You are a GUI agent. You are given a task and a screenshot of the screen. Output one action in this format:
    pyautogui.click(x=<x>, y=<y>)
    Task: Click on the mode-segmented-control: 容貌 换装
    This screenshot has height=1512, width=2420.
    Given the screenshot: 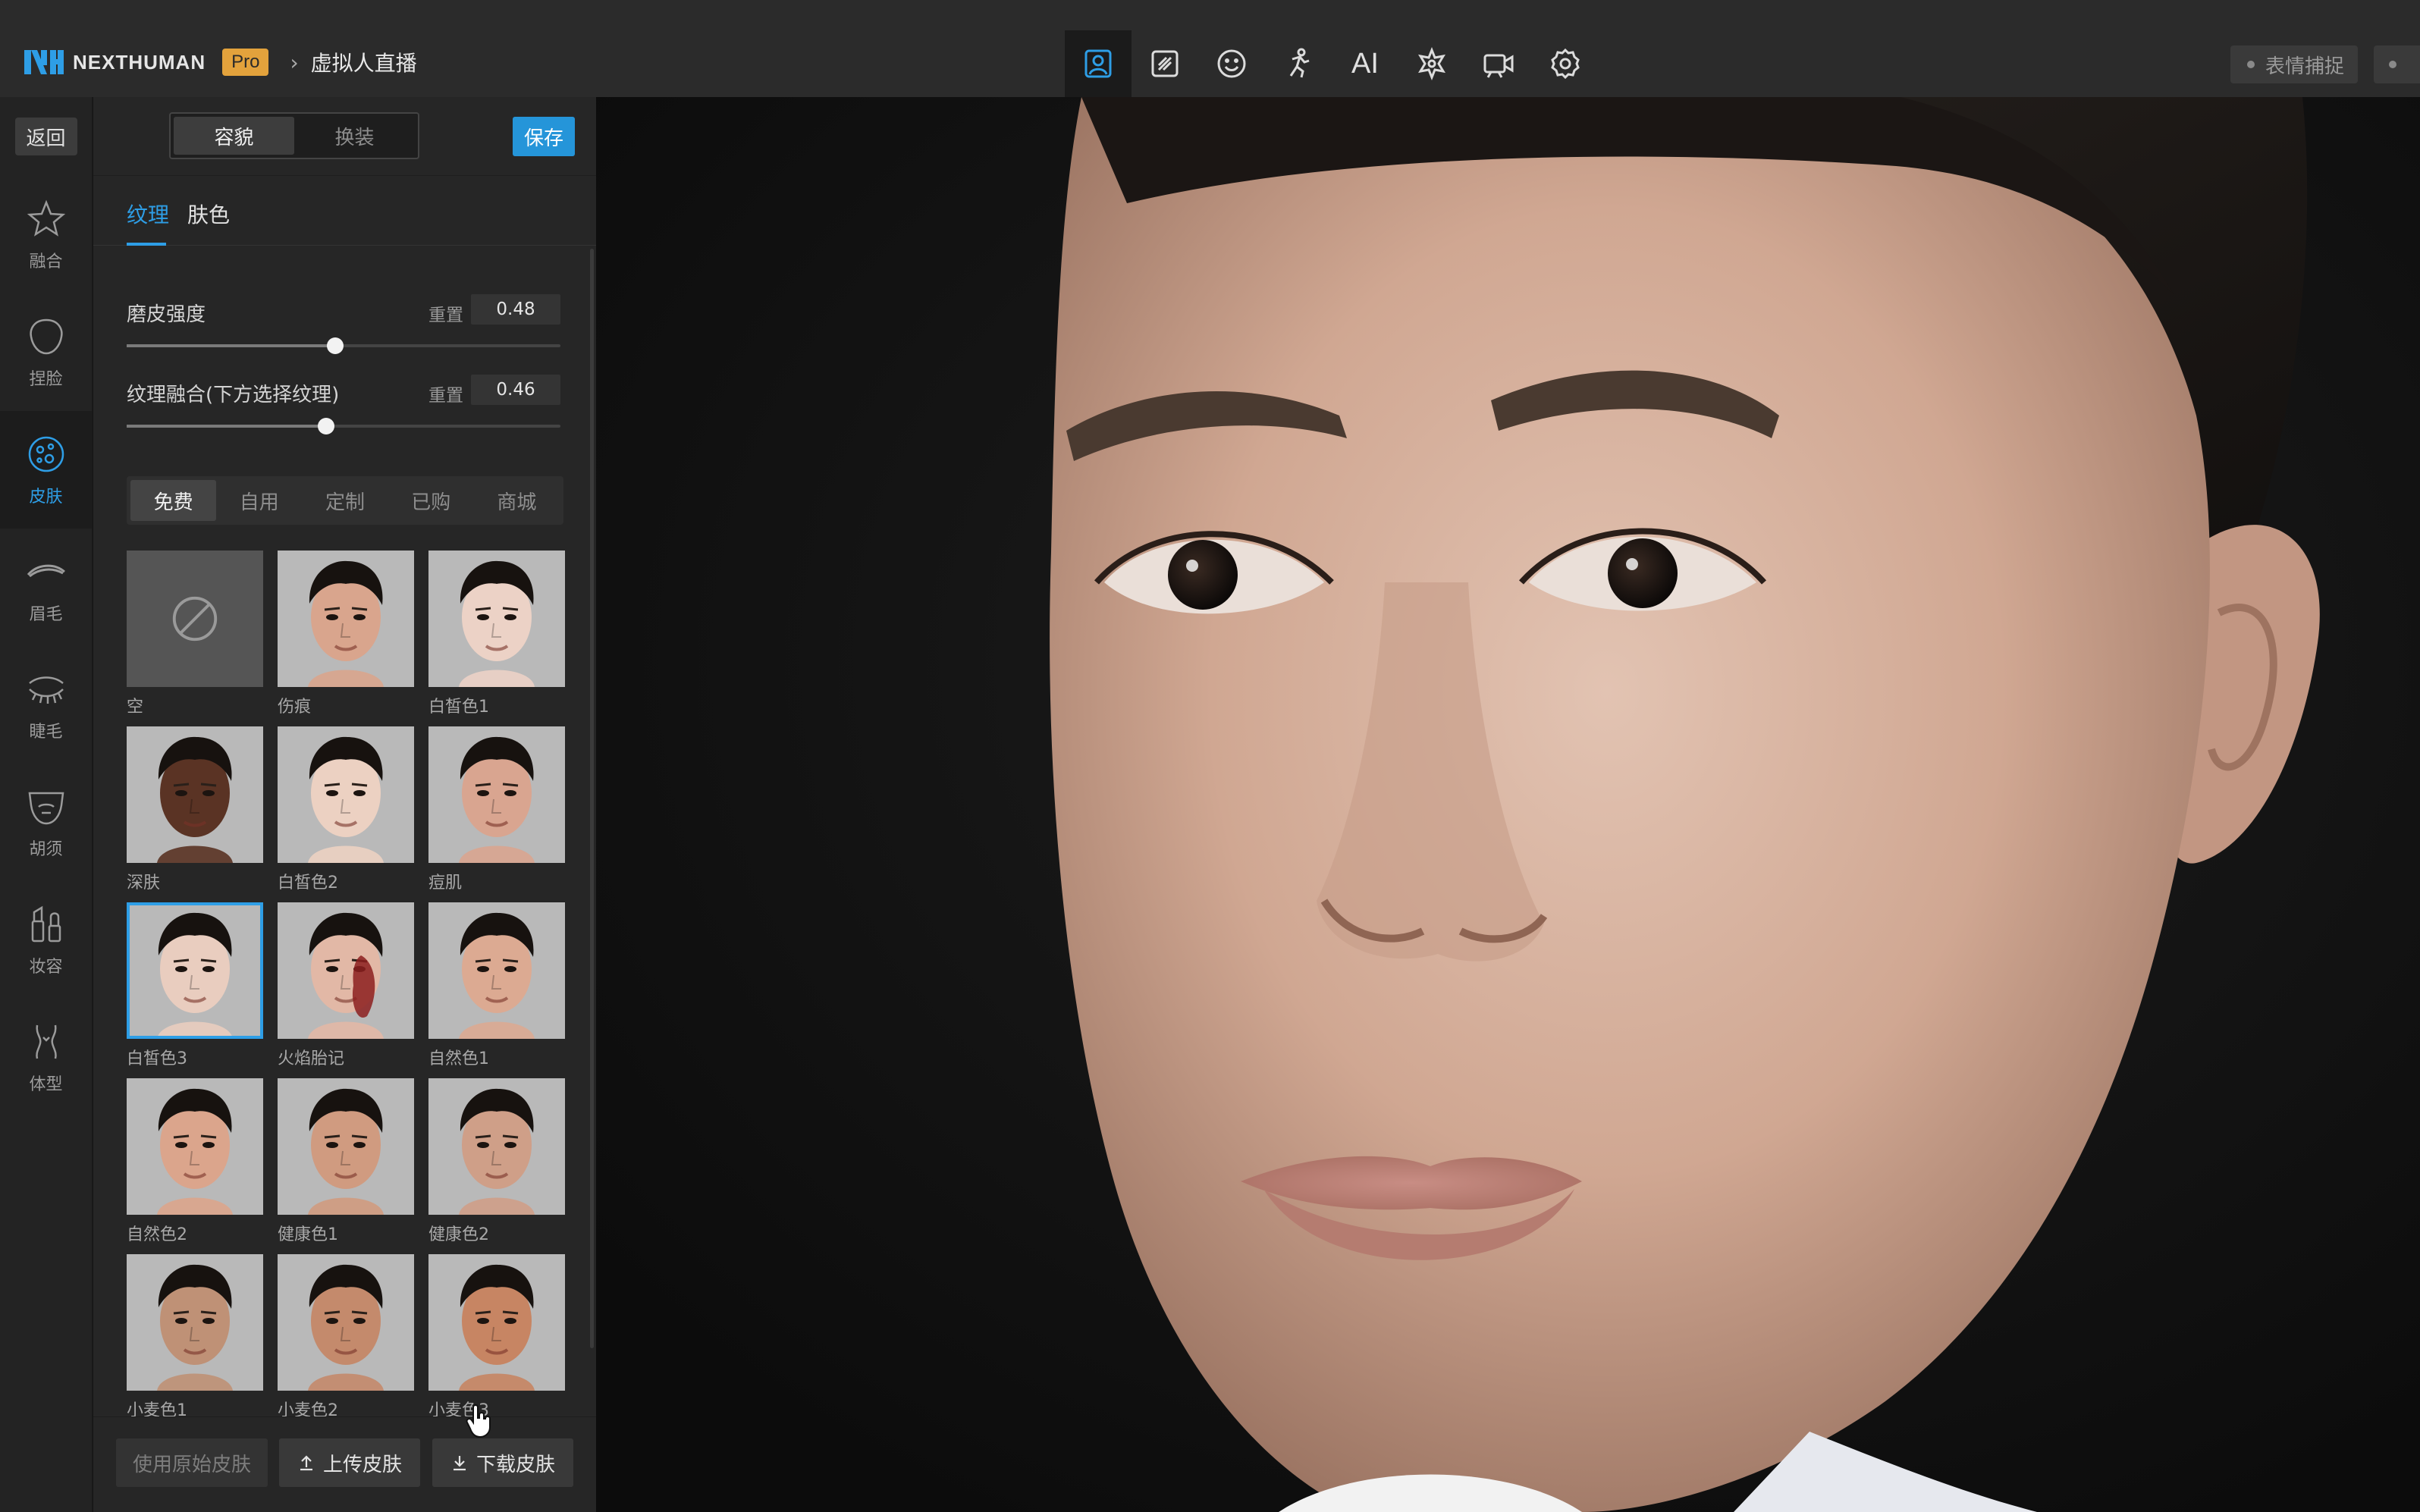 What is the action you would take?
    pyautogui.click(x=294, y=135)
    